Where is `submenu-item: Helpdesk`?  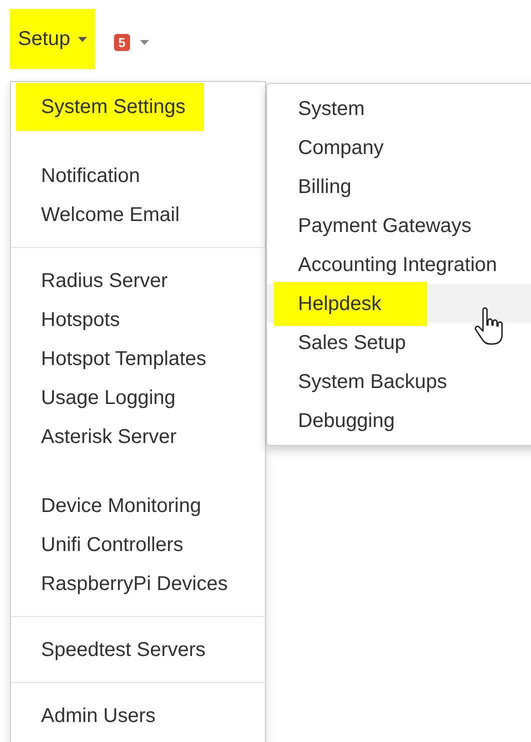
submenu-item: Helpdesk is located at coordinates (399, 303).